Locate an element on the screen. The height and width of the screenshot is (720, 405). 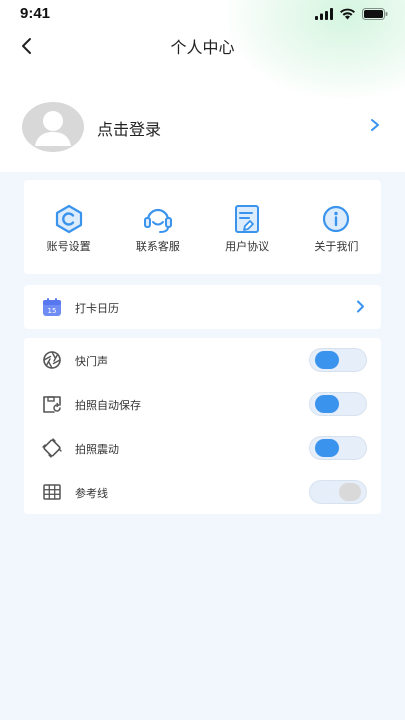
setting-label-shutter-sound: 快门声 is located at coordinates (91, 361).